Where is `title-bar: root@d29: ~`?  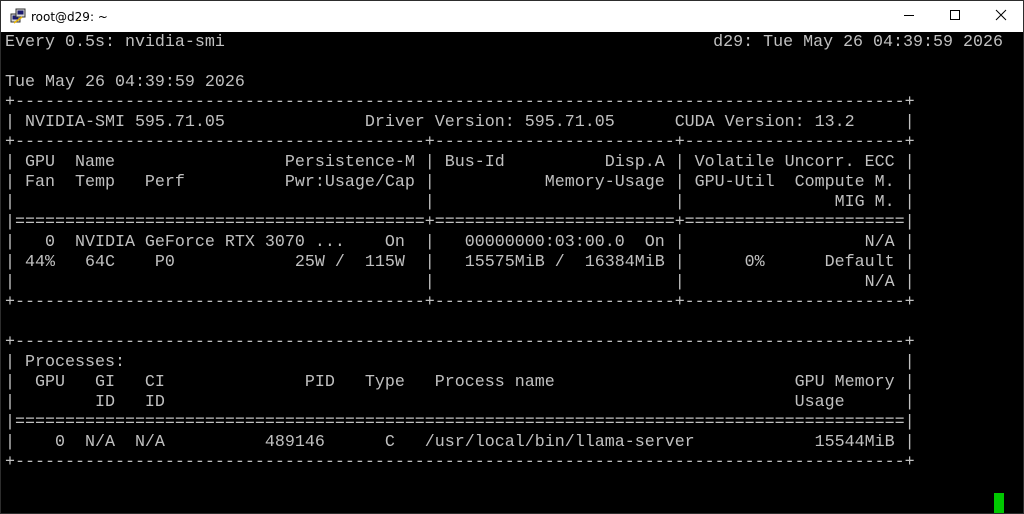
title-bar: root@d29: ~ is located at coordinates (512, 16).